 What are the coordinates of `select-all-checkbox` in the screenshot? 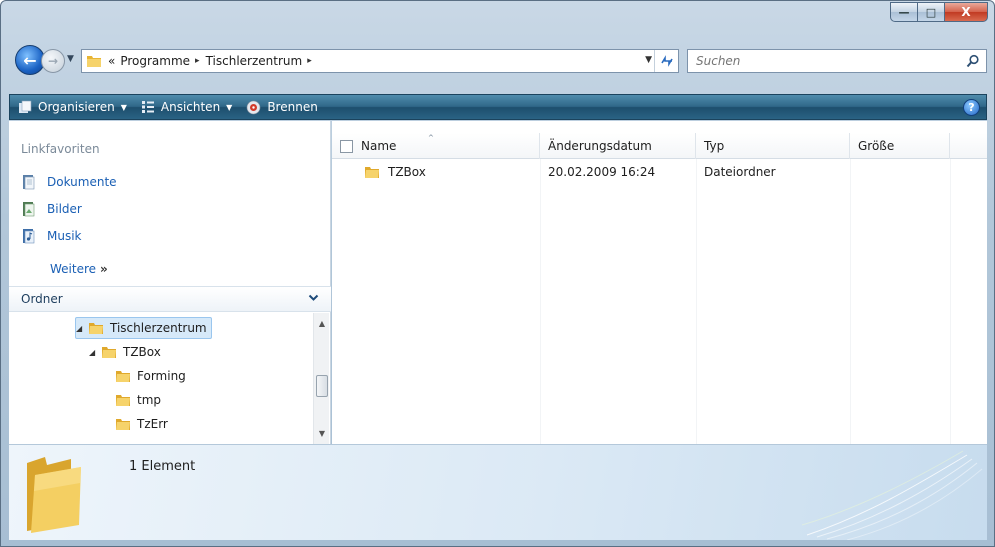 It's located at (346, 146).